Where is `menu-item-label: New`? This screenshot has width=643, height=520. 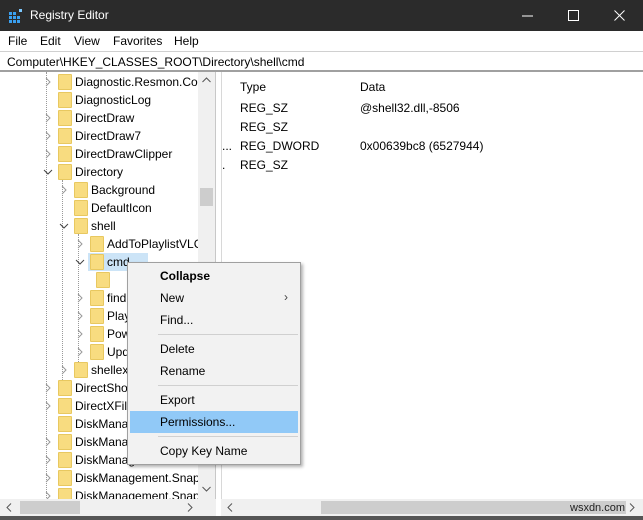
menu-item-label: New is located at coordinates (172, 298).